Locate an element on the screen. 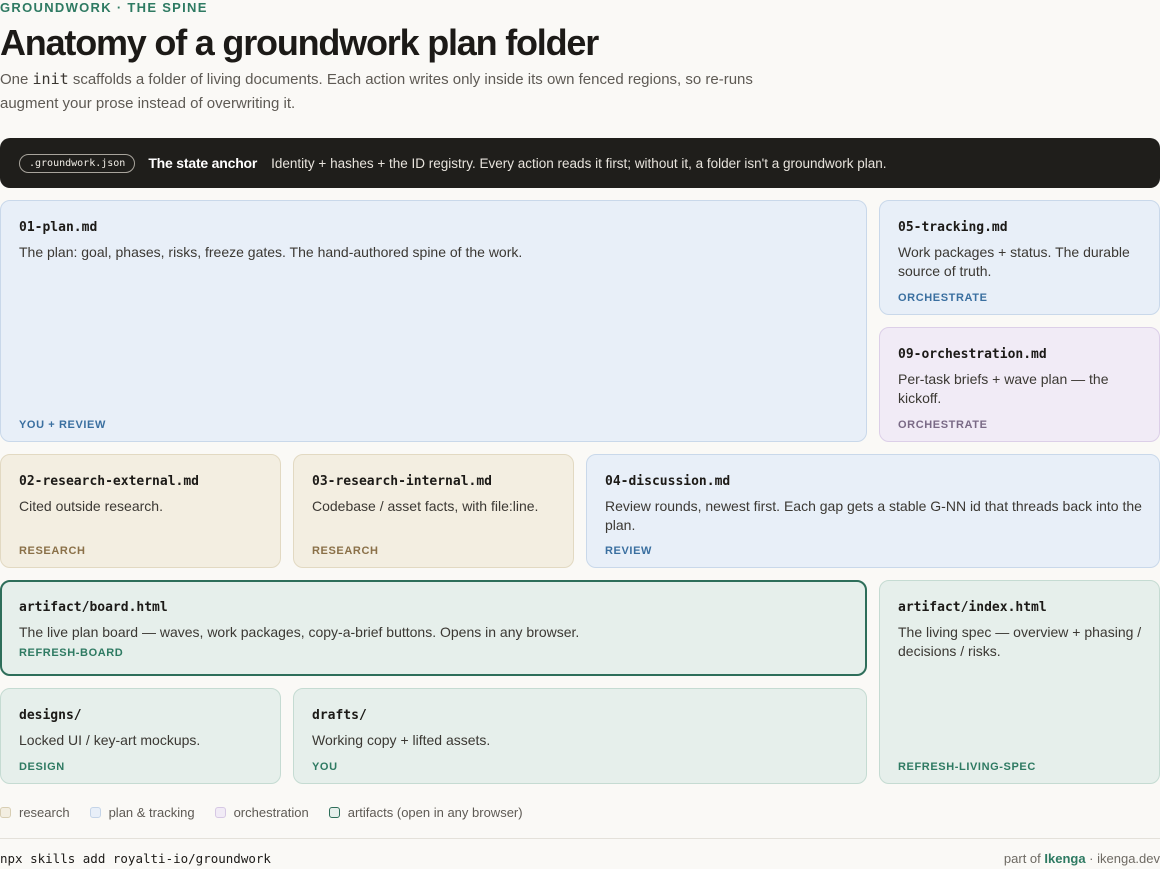 This screenshot has height=869, width=1160. credit-pre: part of is located at coordinates (1024, 858).